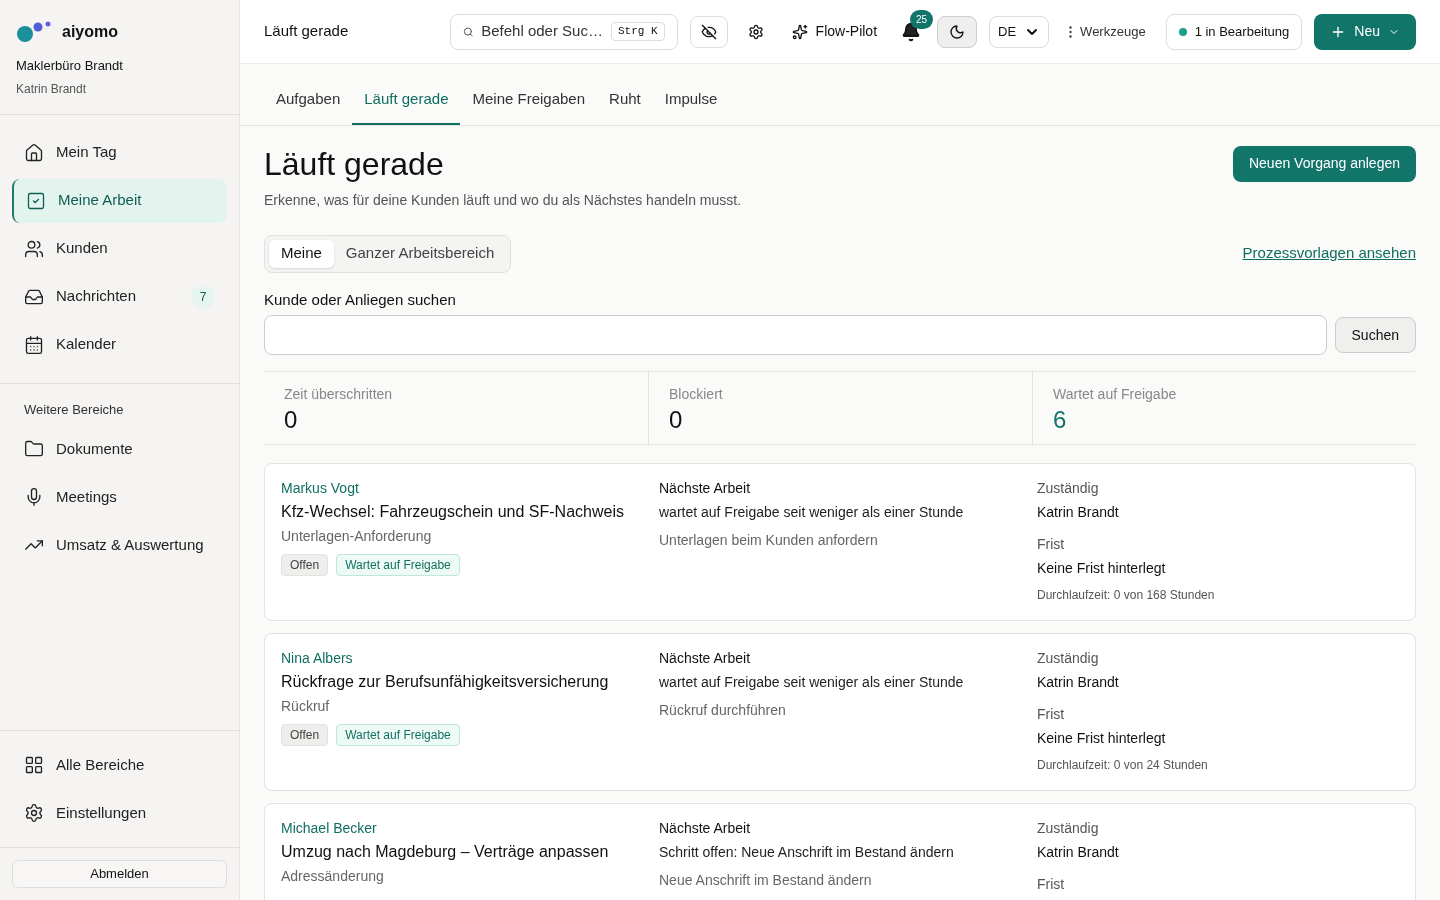 This screenshot has height=900, width=1440. I want to click on notification-badge: 25, so click(921, 19).